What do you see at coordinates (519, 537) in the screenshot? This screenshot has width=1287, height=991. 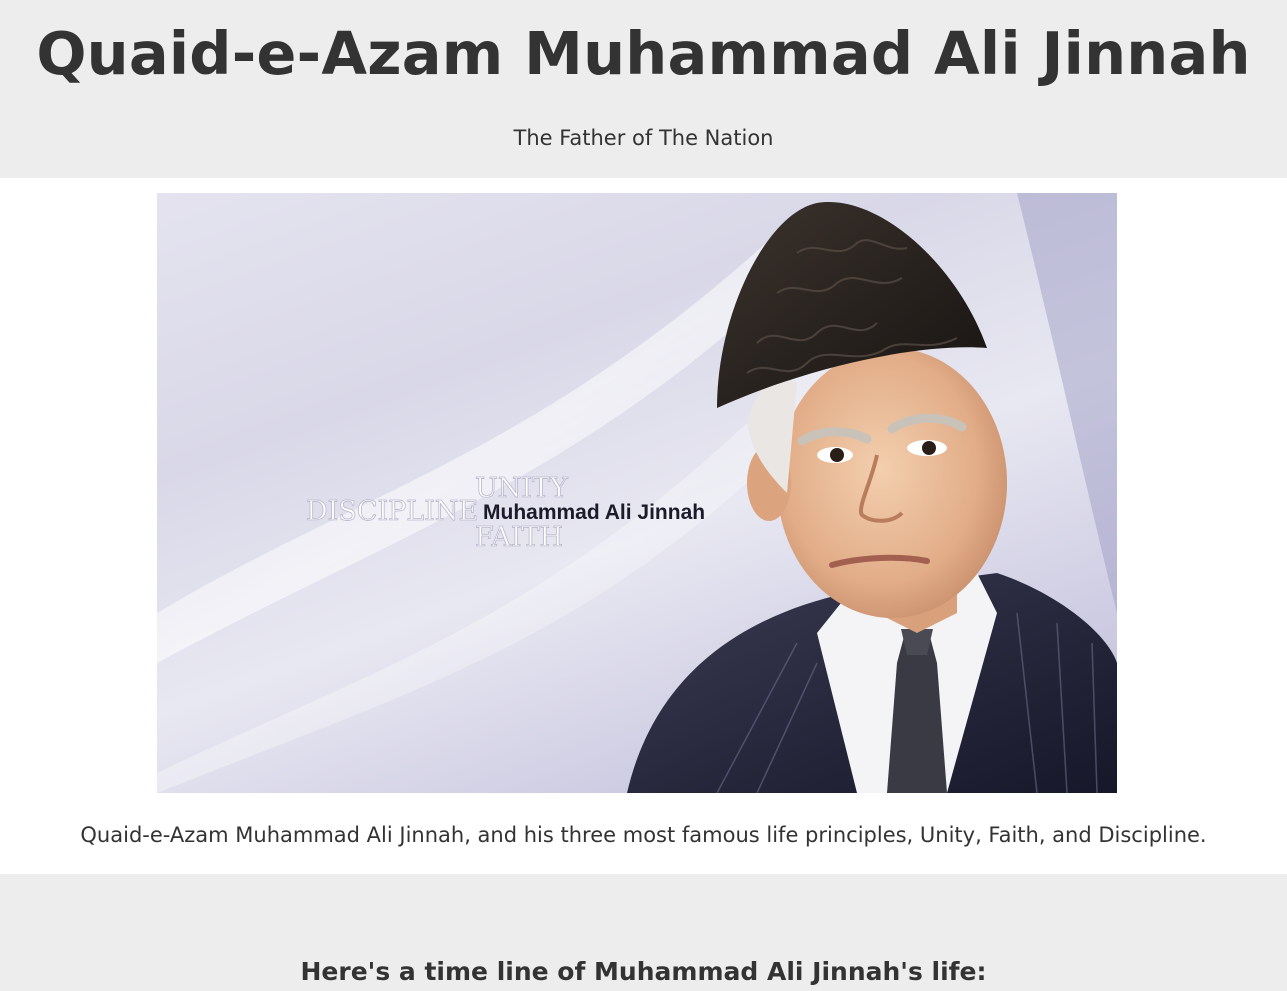 I see `word-faith: FAITH` at bounding box center [519, 537].